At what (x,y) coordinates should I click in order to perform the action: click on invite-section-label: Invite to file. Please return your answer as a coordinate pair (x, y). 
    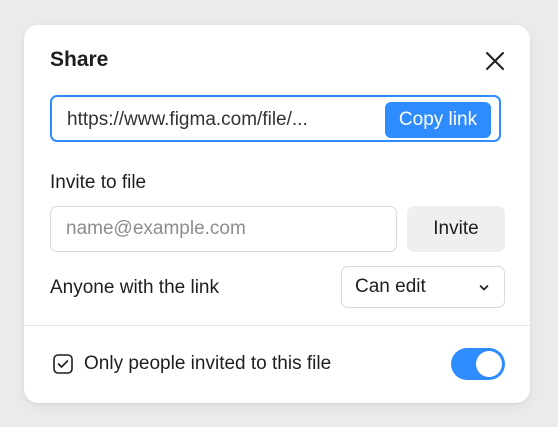
    Looking at the image, I should click on (98, 182).